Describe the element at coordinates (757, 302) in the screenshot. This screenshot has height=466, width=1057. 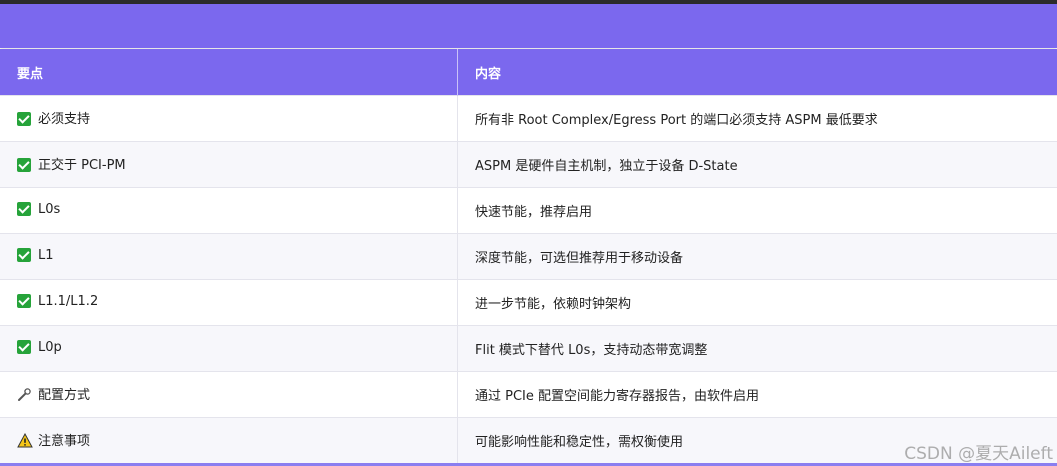
I see `content-cell: 进一步节能，依赖时钟架构` at that location.